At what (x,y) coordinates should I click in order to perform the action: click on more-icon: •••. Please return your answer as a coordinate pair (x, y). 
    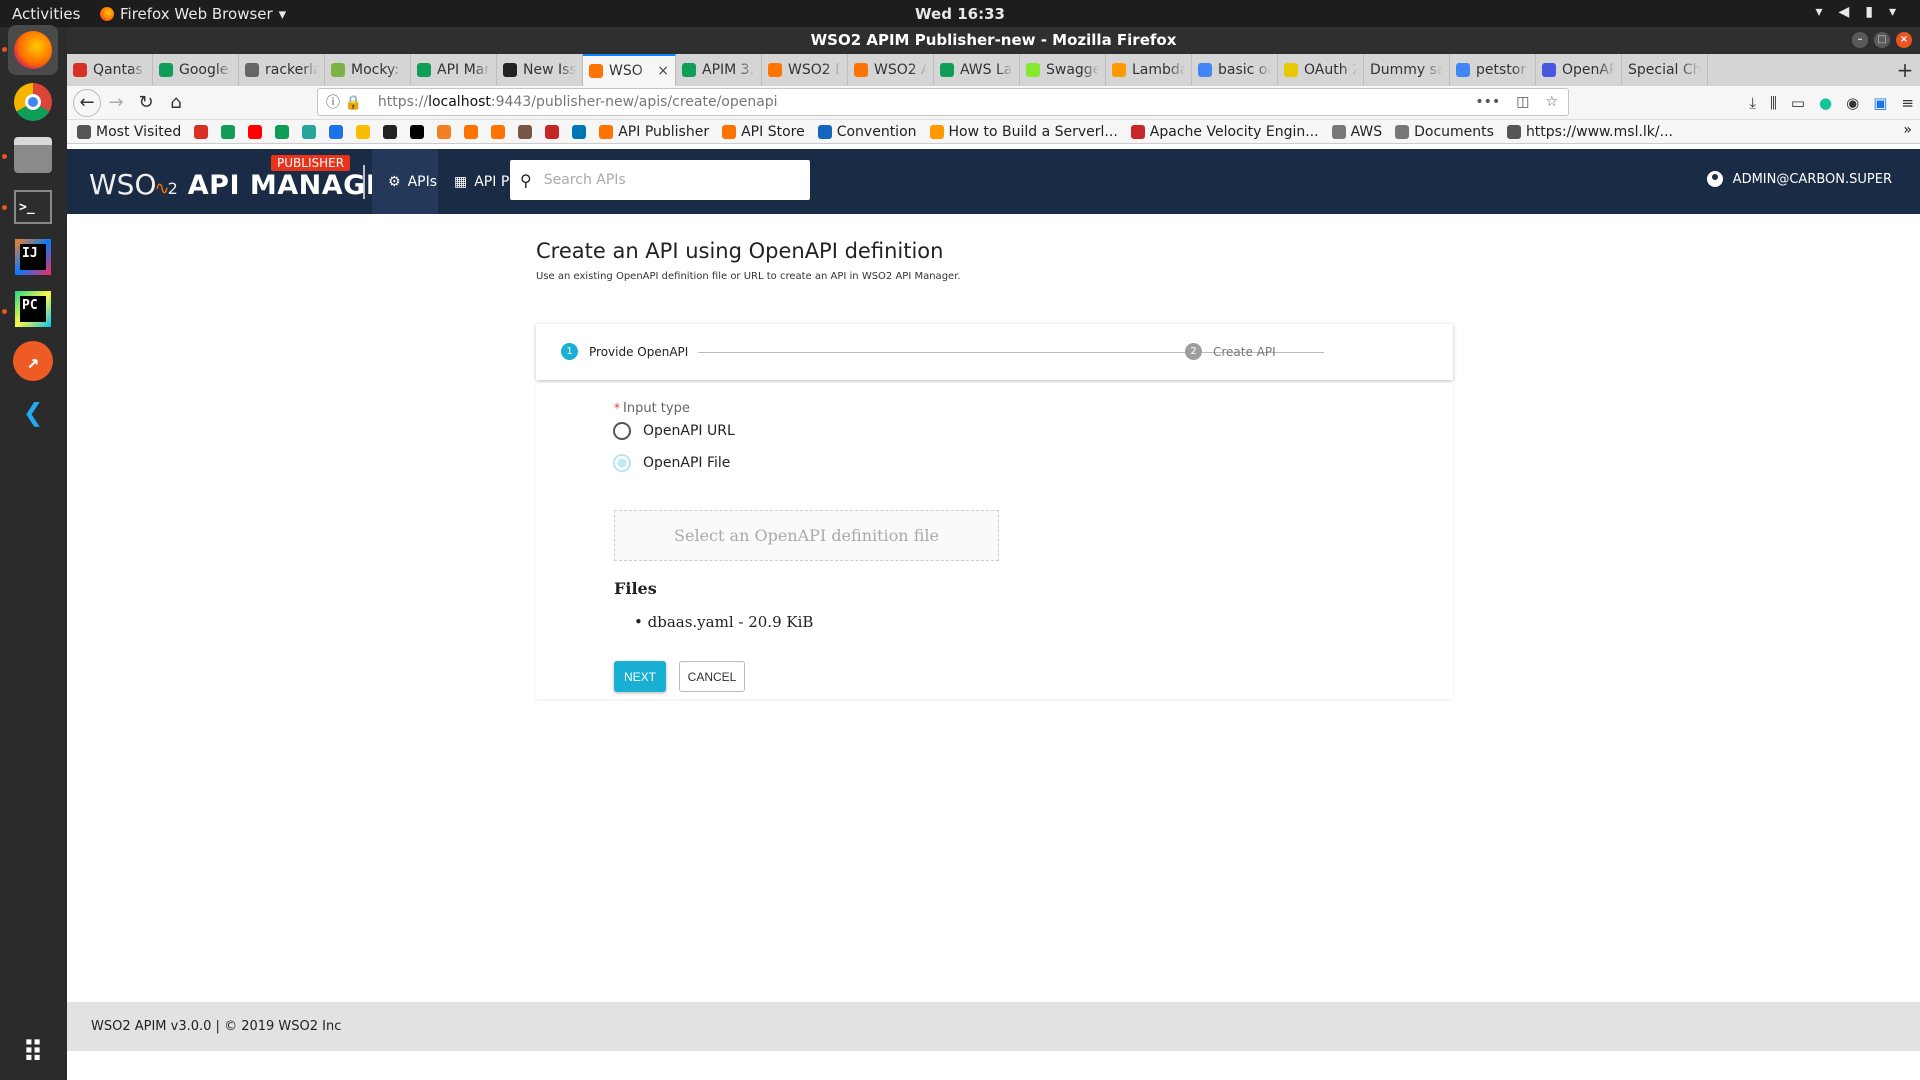
    Looking at the image, I should click on (1487, 102).